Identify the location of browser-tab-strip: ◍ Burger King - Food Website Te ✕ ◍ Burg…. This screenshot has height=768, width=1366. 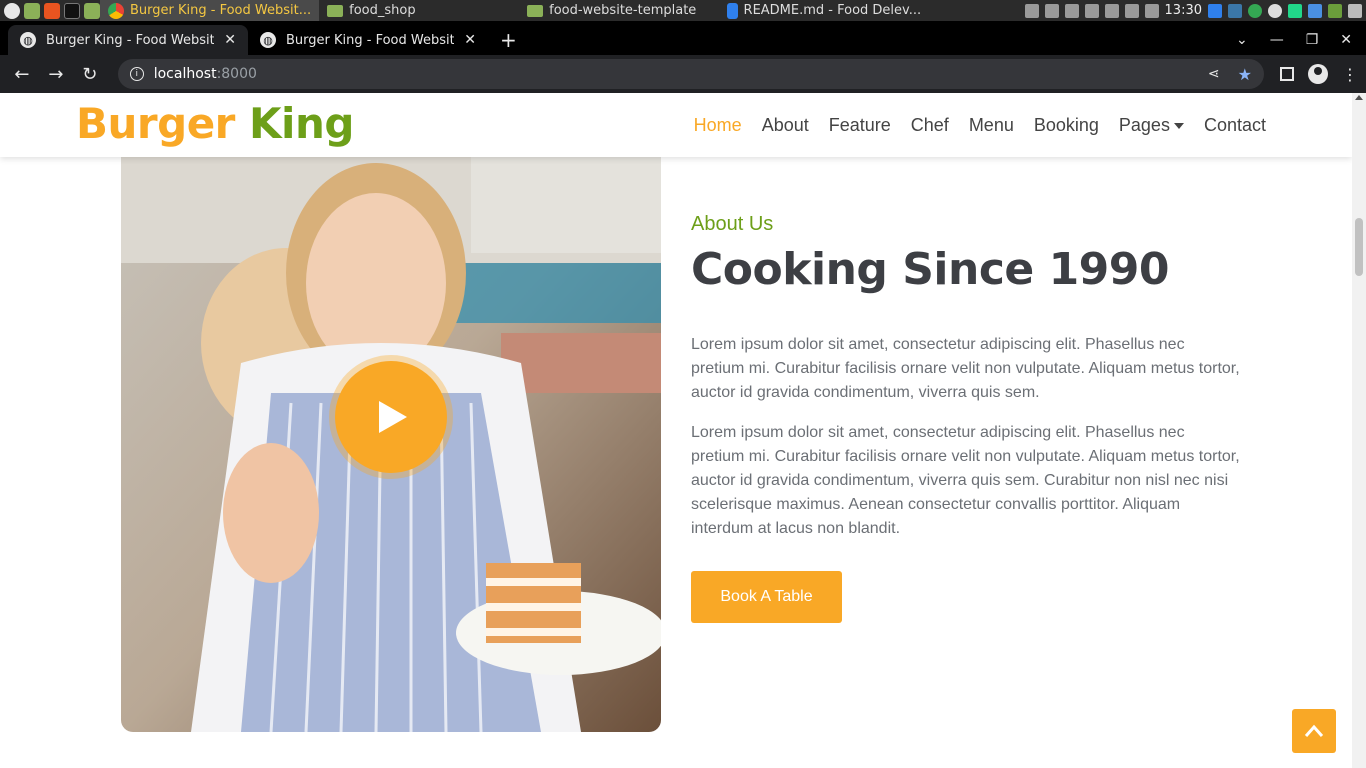
(683, 38).